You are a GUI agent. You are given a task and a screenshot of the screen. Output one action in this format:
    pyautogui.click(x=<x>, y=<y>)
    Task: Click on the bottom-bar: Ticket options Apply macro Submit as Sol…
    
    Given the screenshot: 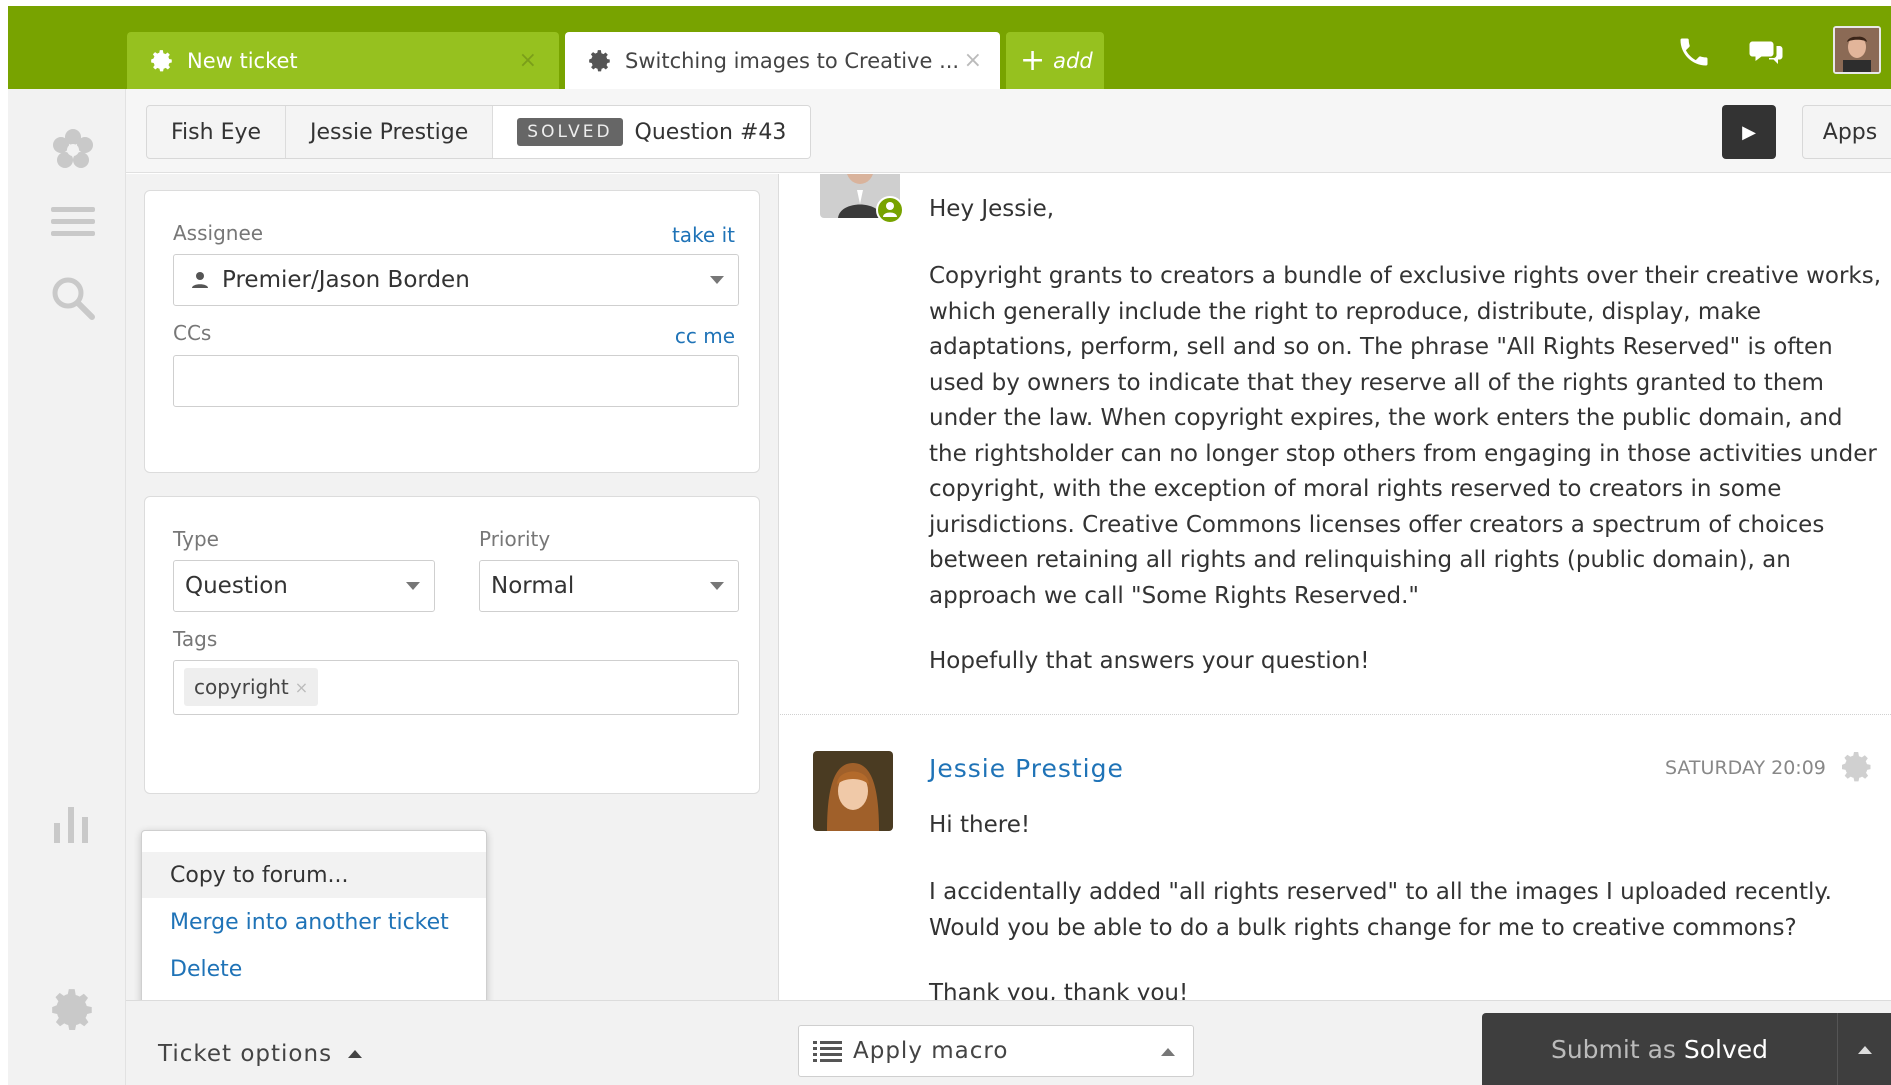 What is the action you would take?
    pyautogui.click(x=1008, y=1042)
    